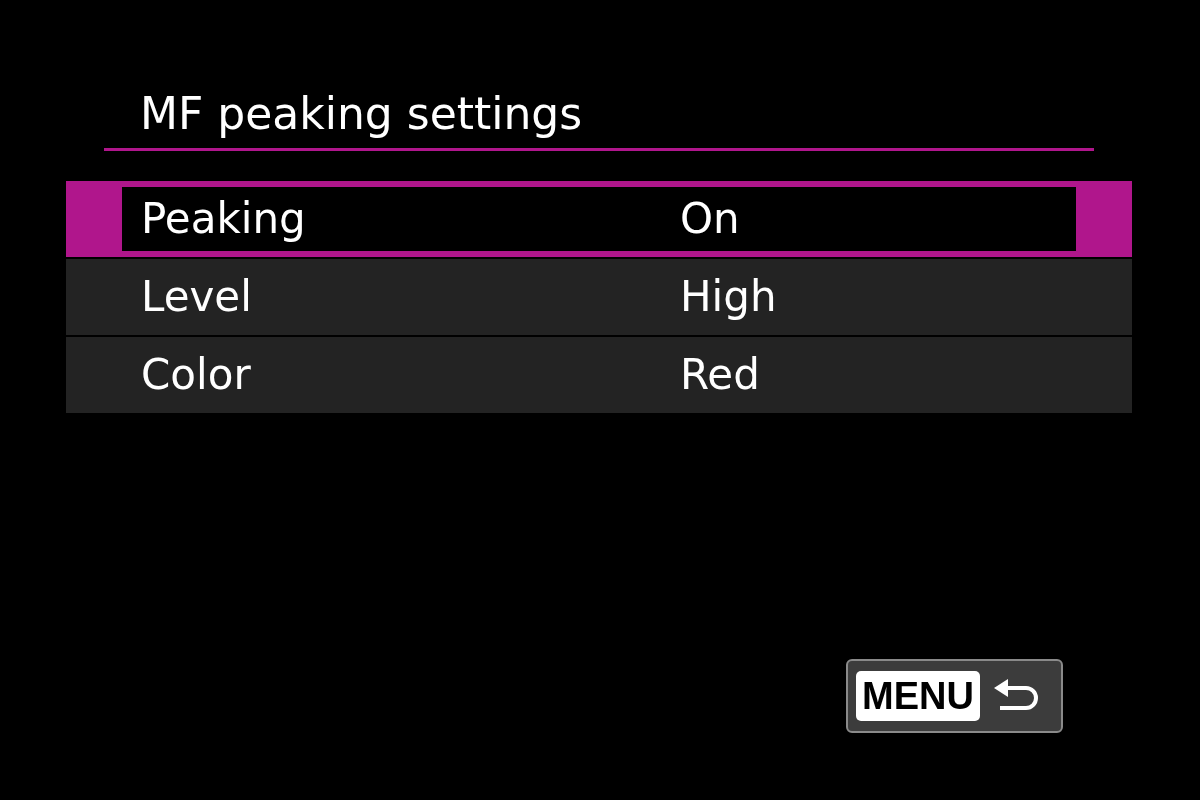 This screenshot has height=800, width=1200. Describe the element at coordinates (224, 219) in the screenshot. I see `setting-label: Peaking` at that location.